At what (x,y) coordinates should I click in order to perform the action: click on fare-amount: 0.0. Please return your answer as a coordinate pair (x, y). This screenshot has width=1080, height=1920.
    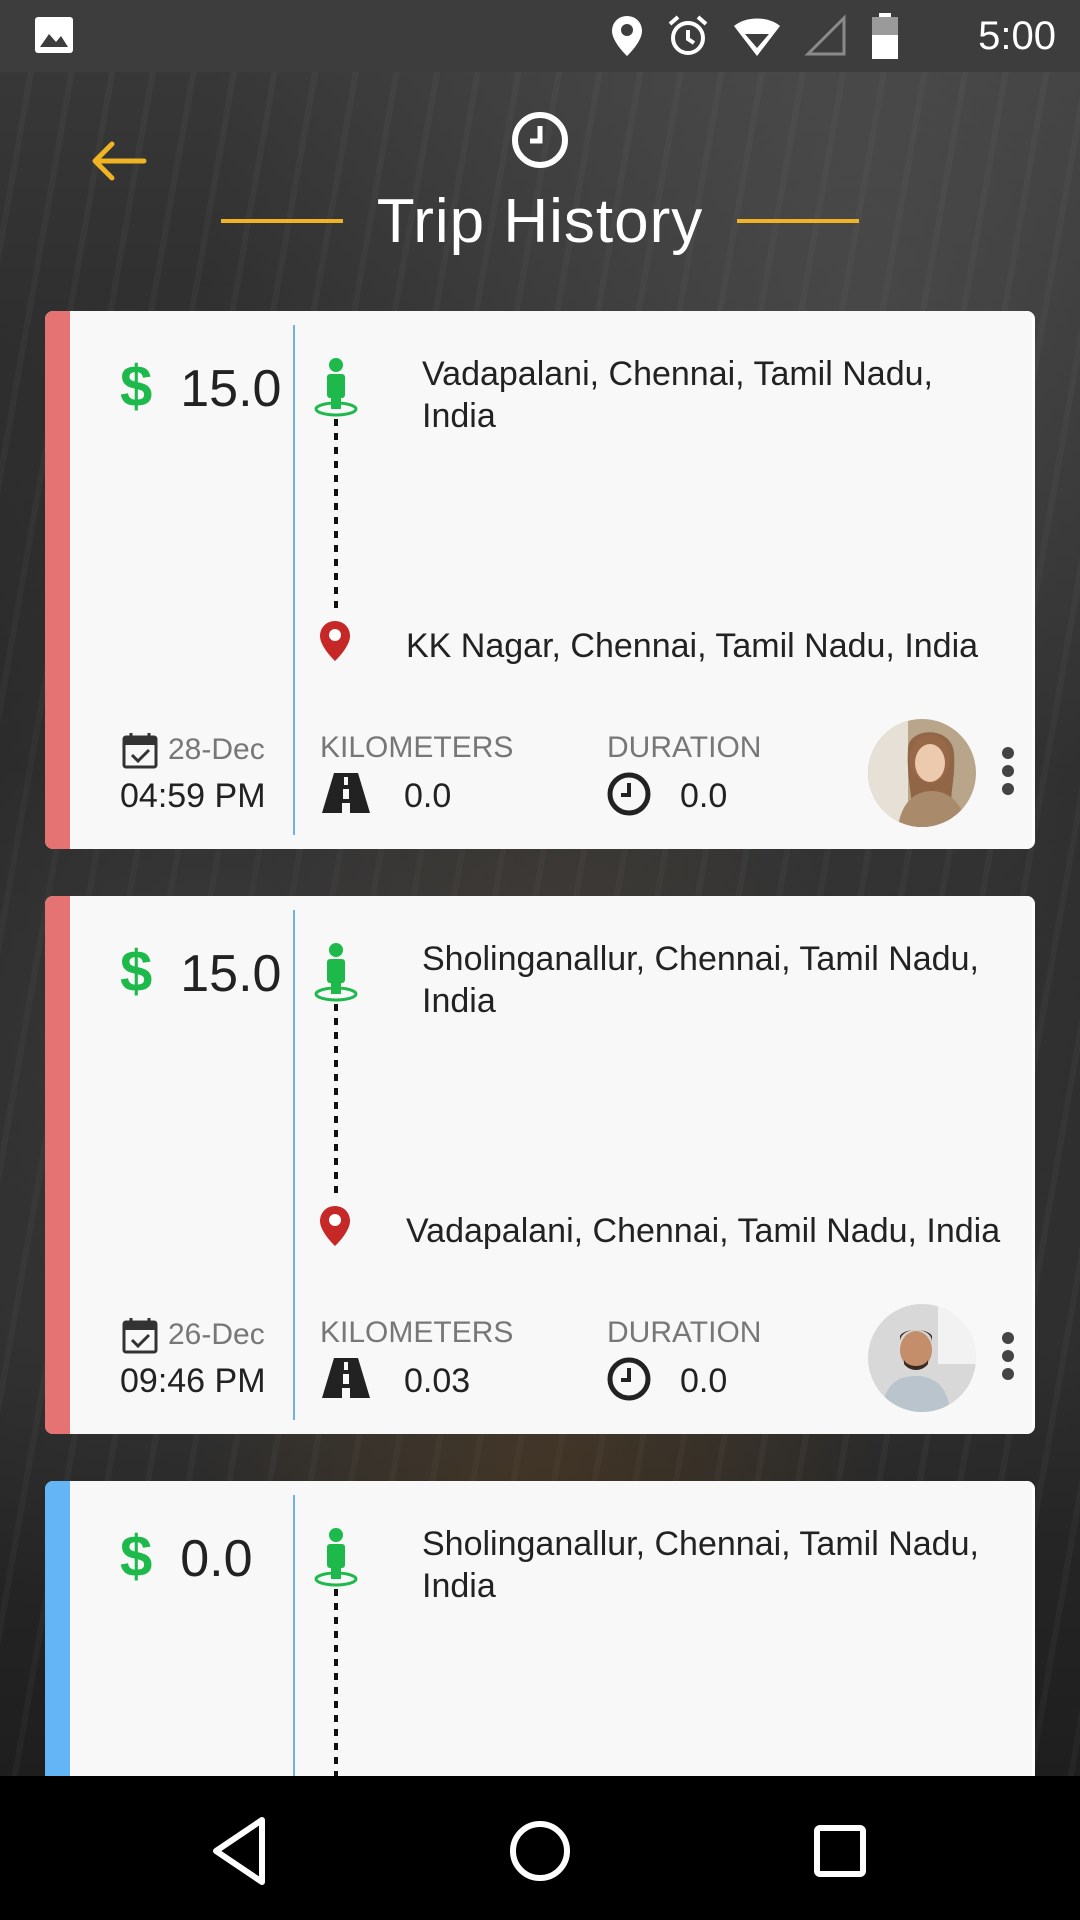
    Looking at the image, I should click on (216, 1559).